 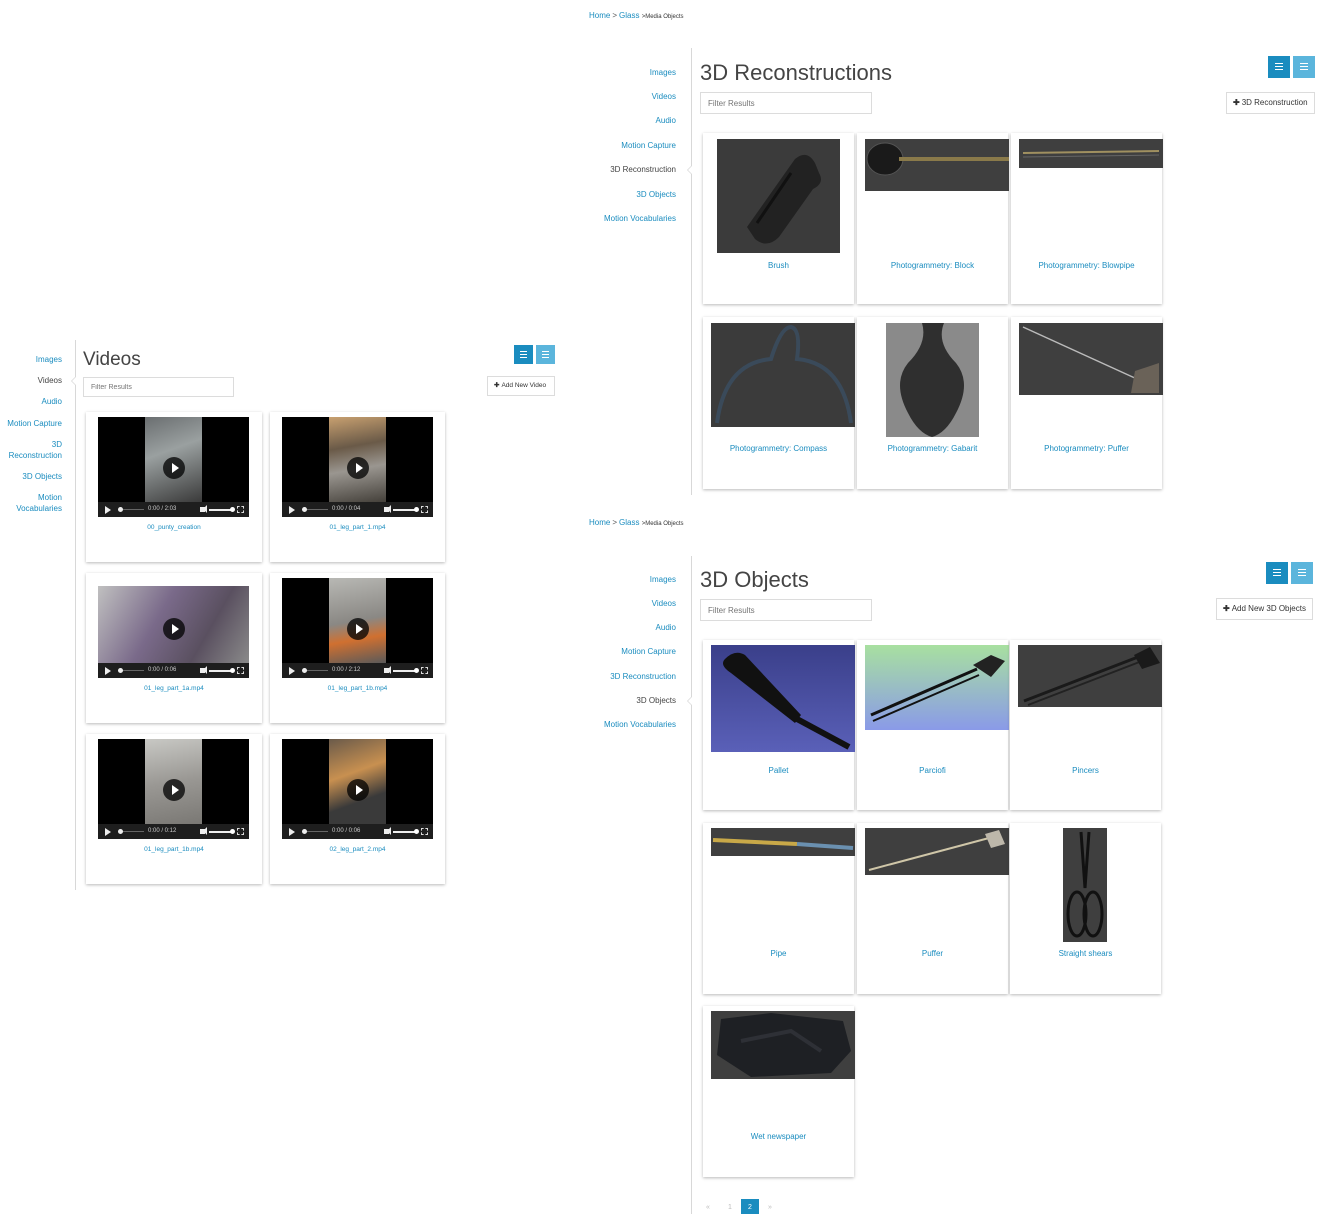 I want to click on pager-prev: «, so click(x=708, y=1207).